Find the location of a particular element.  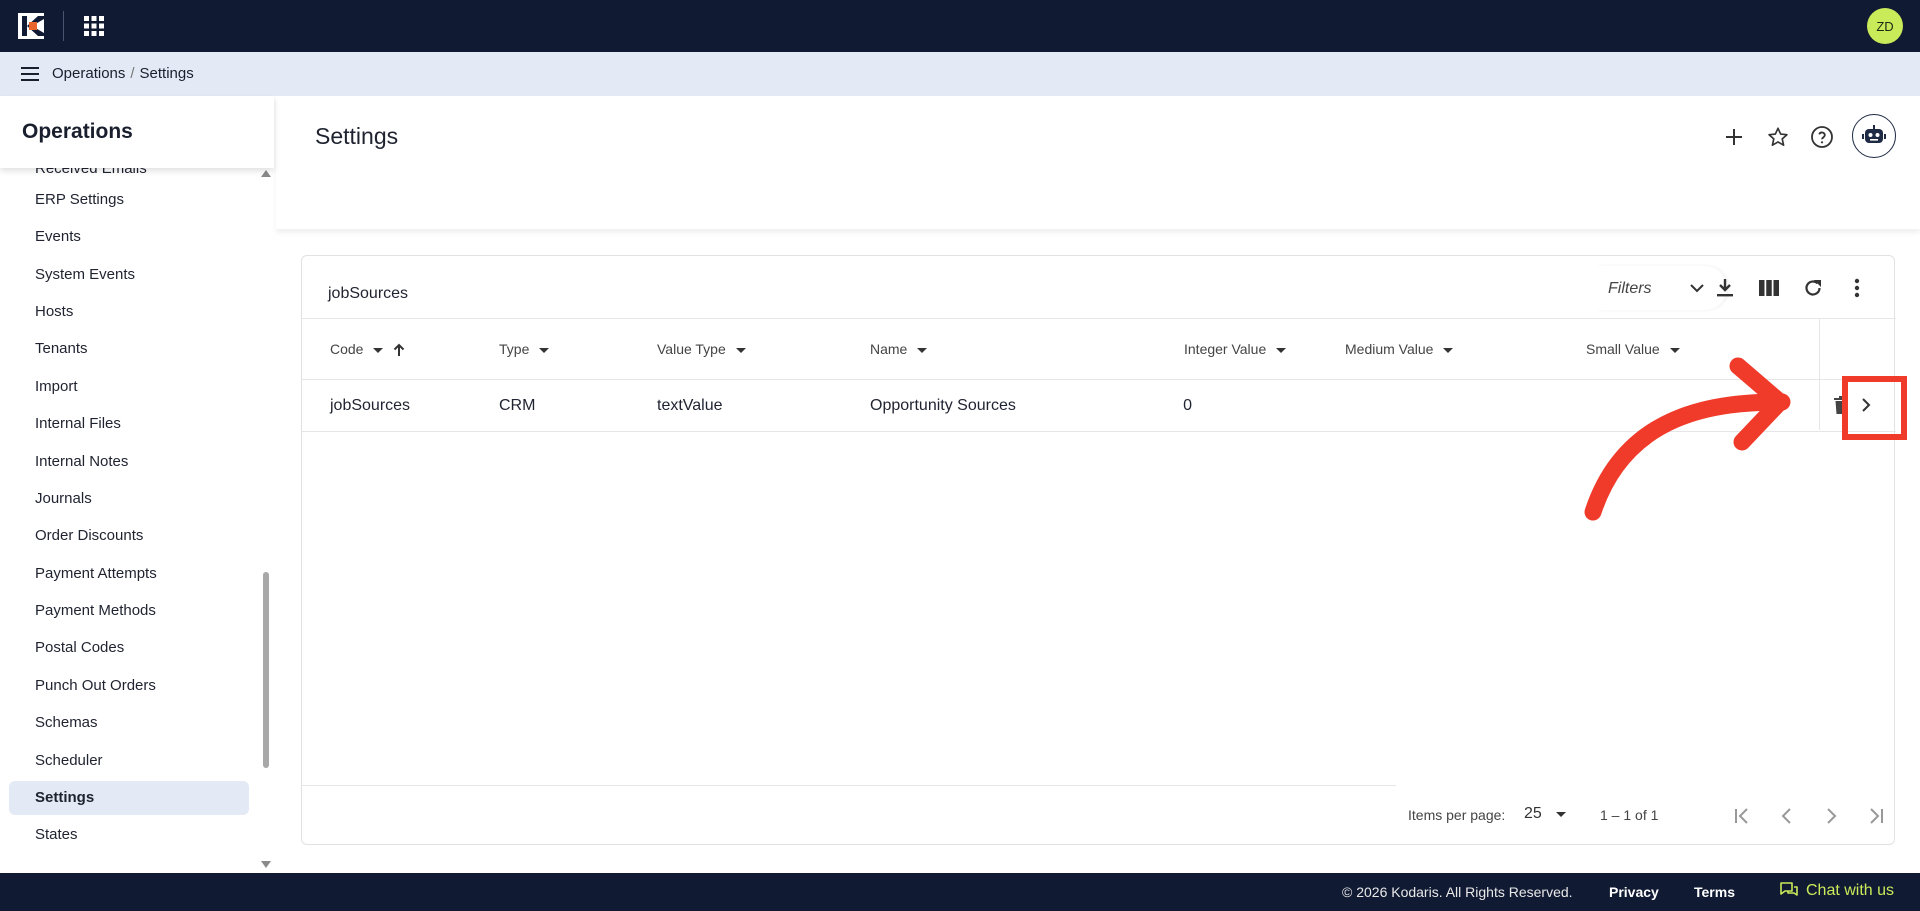

table-title: jobSources is located at coordinates (368, 293).